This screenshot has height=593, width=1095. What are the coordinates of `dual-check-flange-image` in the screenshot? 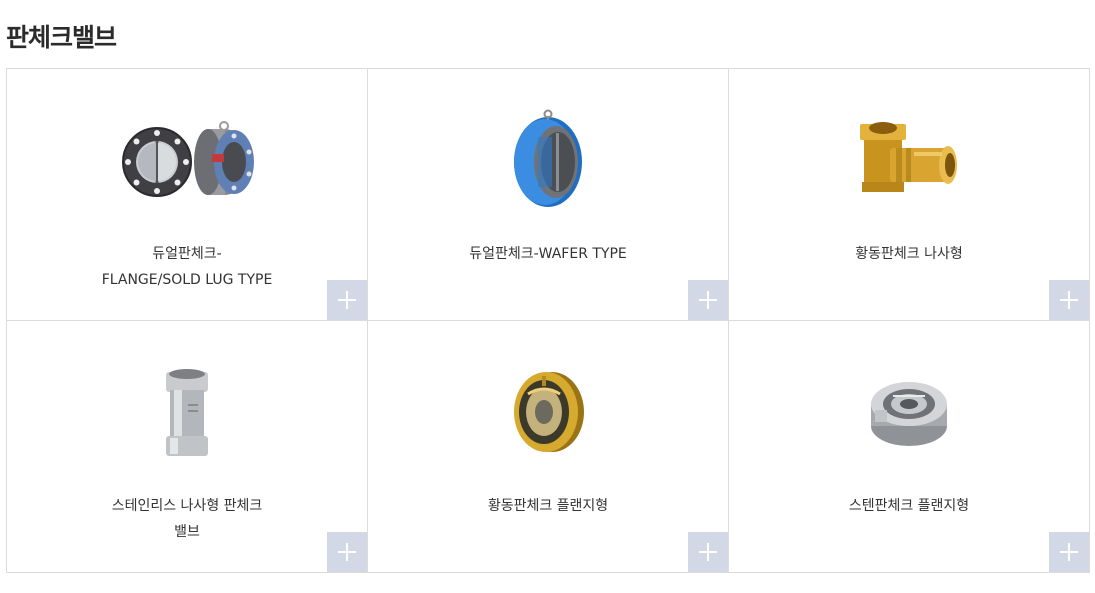 It's located at (188, 159).